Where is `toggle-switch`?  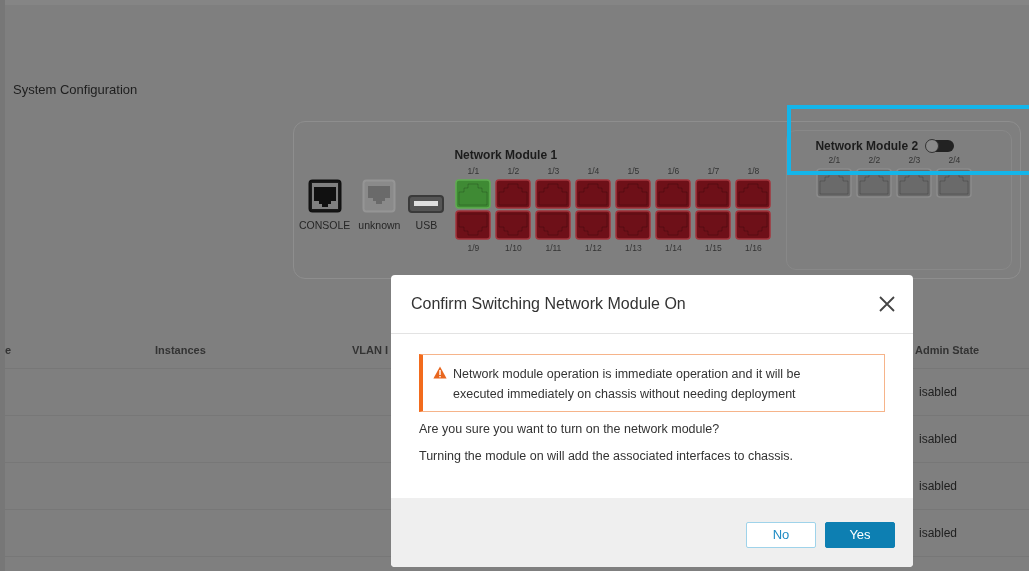
toggle-switch is located at coordinates (940, 146).